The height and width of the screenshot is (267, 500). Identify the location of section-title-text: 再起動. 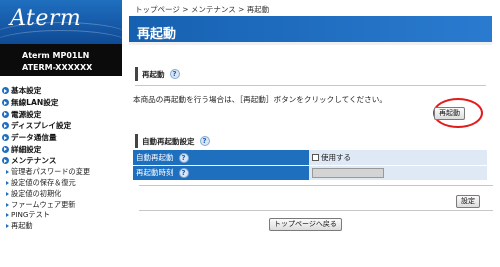
(153, 74).